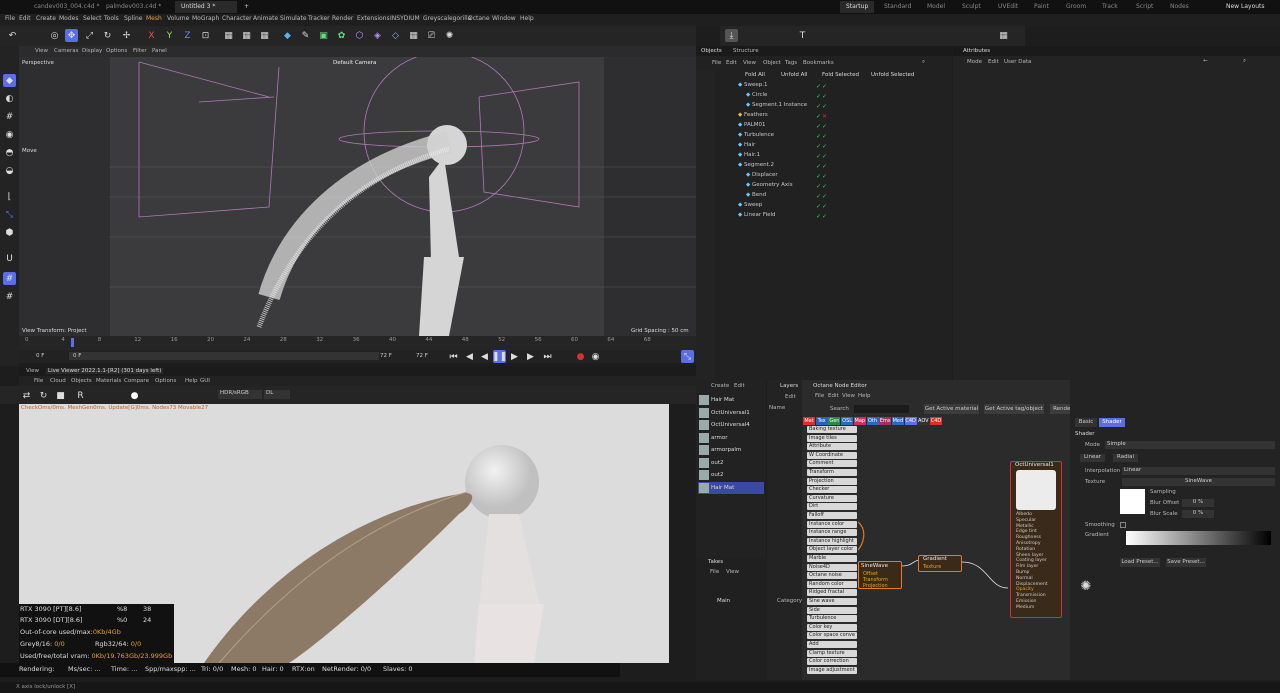 Image resolution: width=1280 pixels, height=693 pixels. Describe the element at coordinates (1032, 584) in the screenshot. I see `univ-port: Displacement` at that location.